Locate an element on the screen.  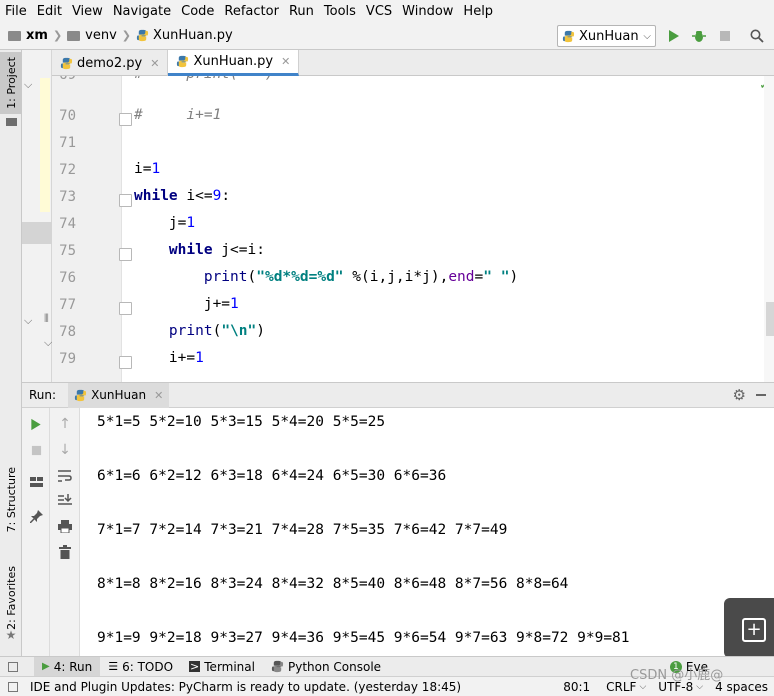
menu-vcs: VCS is located at coordinates (379, 11).